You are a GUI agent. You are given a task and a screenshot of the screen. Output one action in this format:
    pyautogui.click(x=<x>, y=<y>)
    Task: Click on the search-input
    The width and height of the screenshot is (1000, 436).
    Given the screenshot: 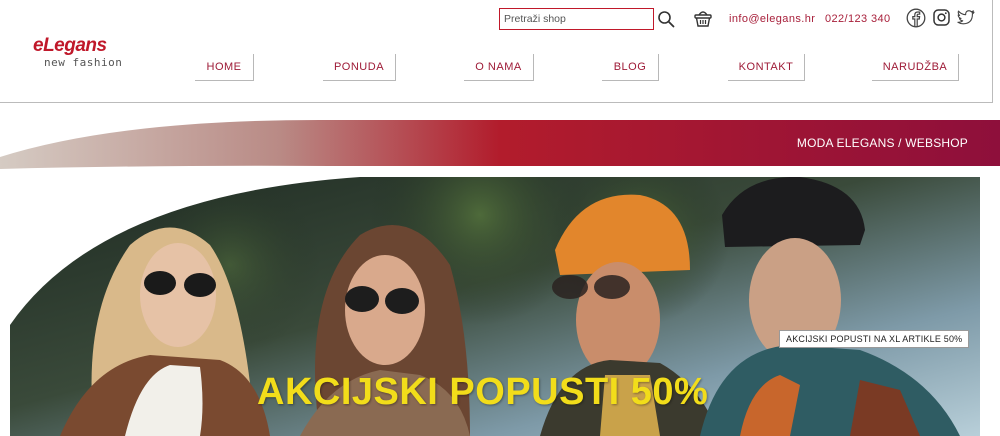 What is the action you would take?
    pyautogui.click(x=576, y=19)
    